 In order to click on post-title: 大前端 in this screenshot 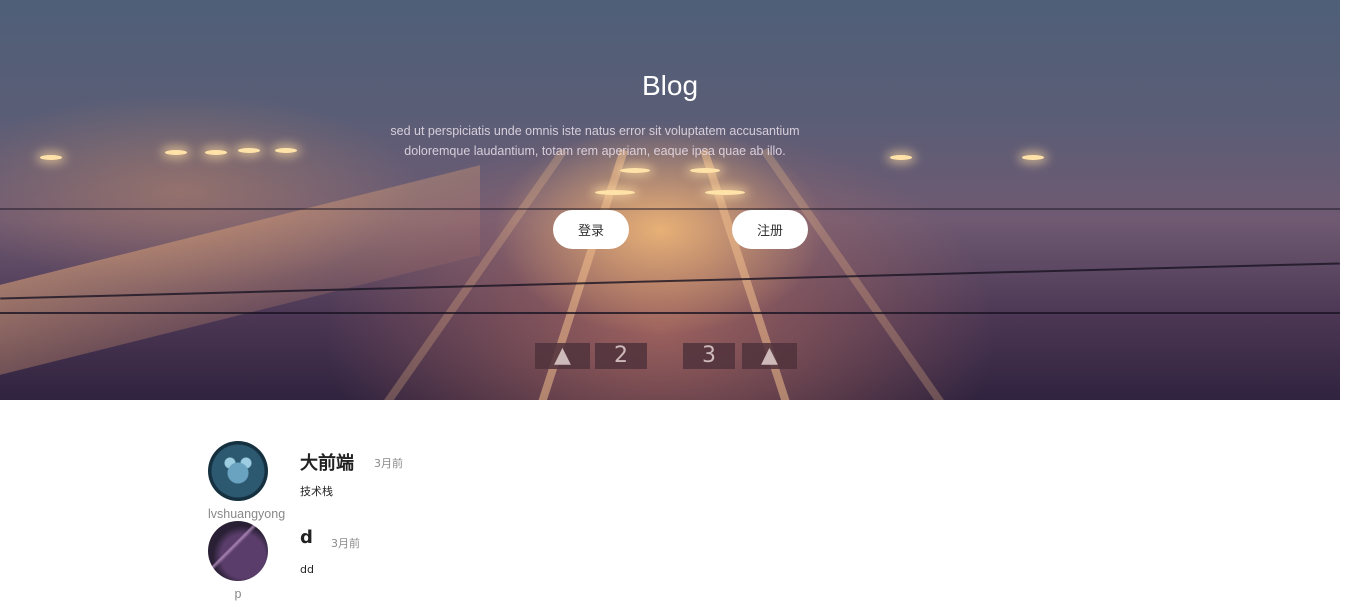, I will do `click(327, 462)`.